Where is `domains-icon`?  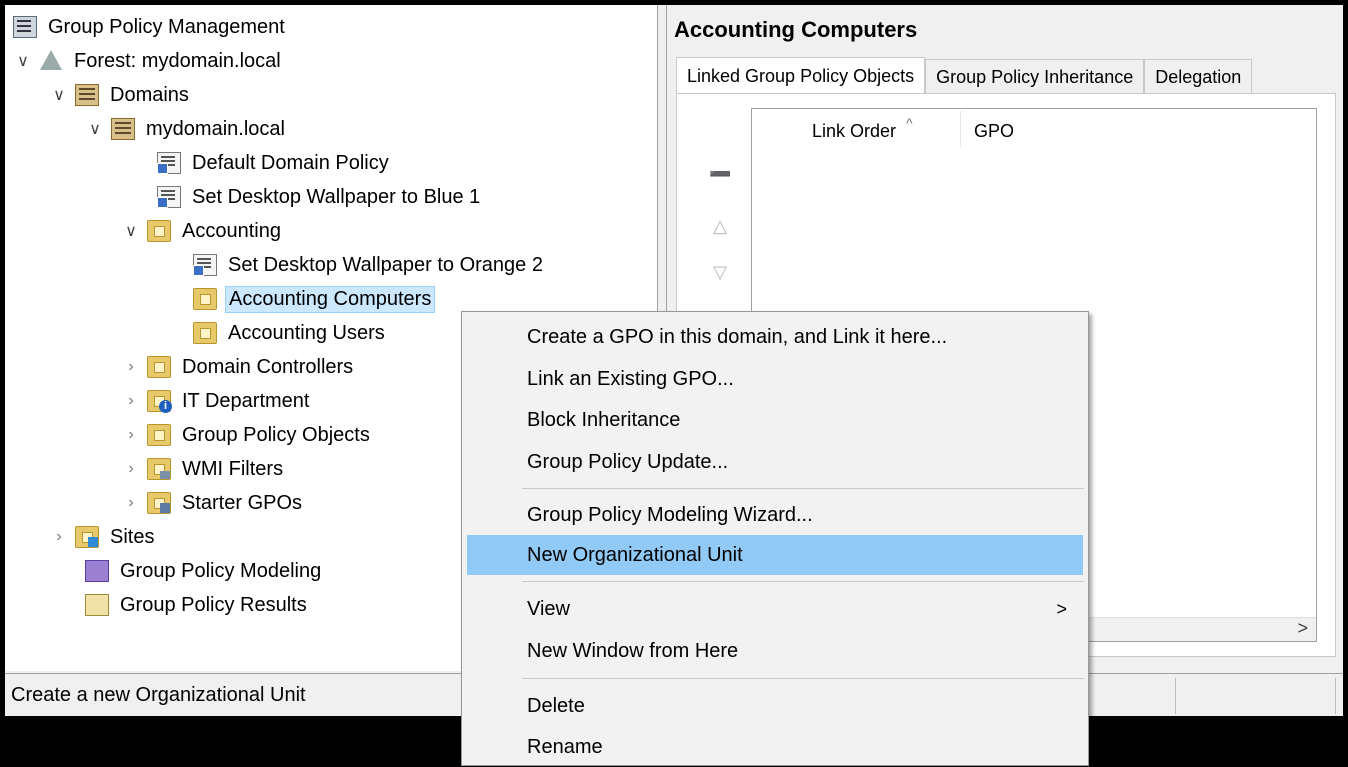
domains-icon is located at coordinates (87, 95).